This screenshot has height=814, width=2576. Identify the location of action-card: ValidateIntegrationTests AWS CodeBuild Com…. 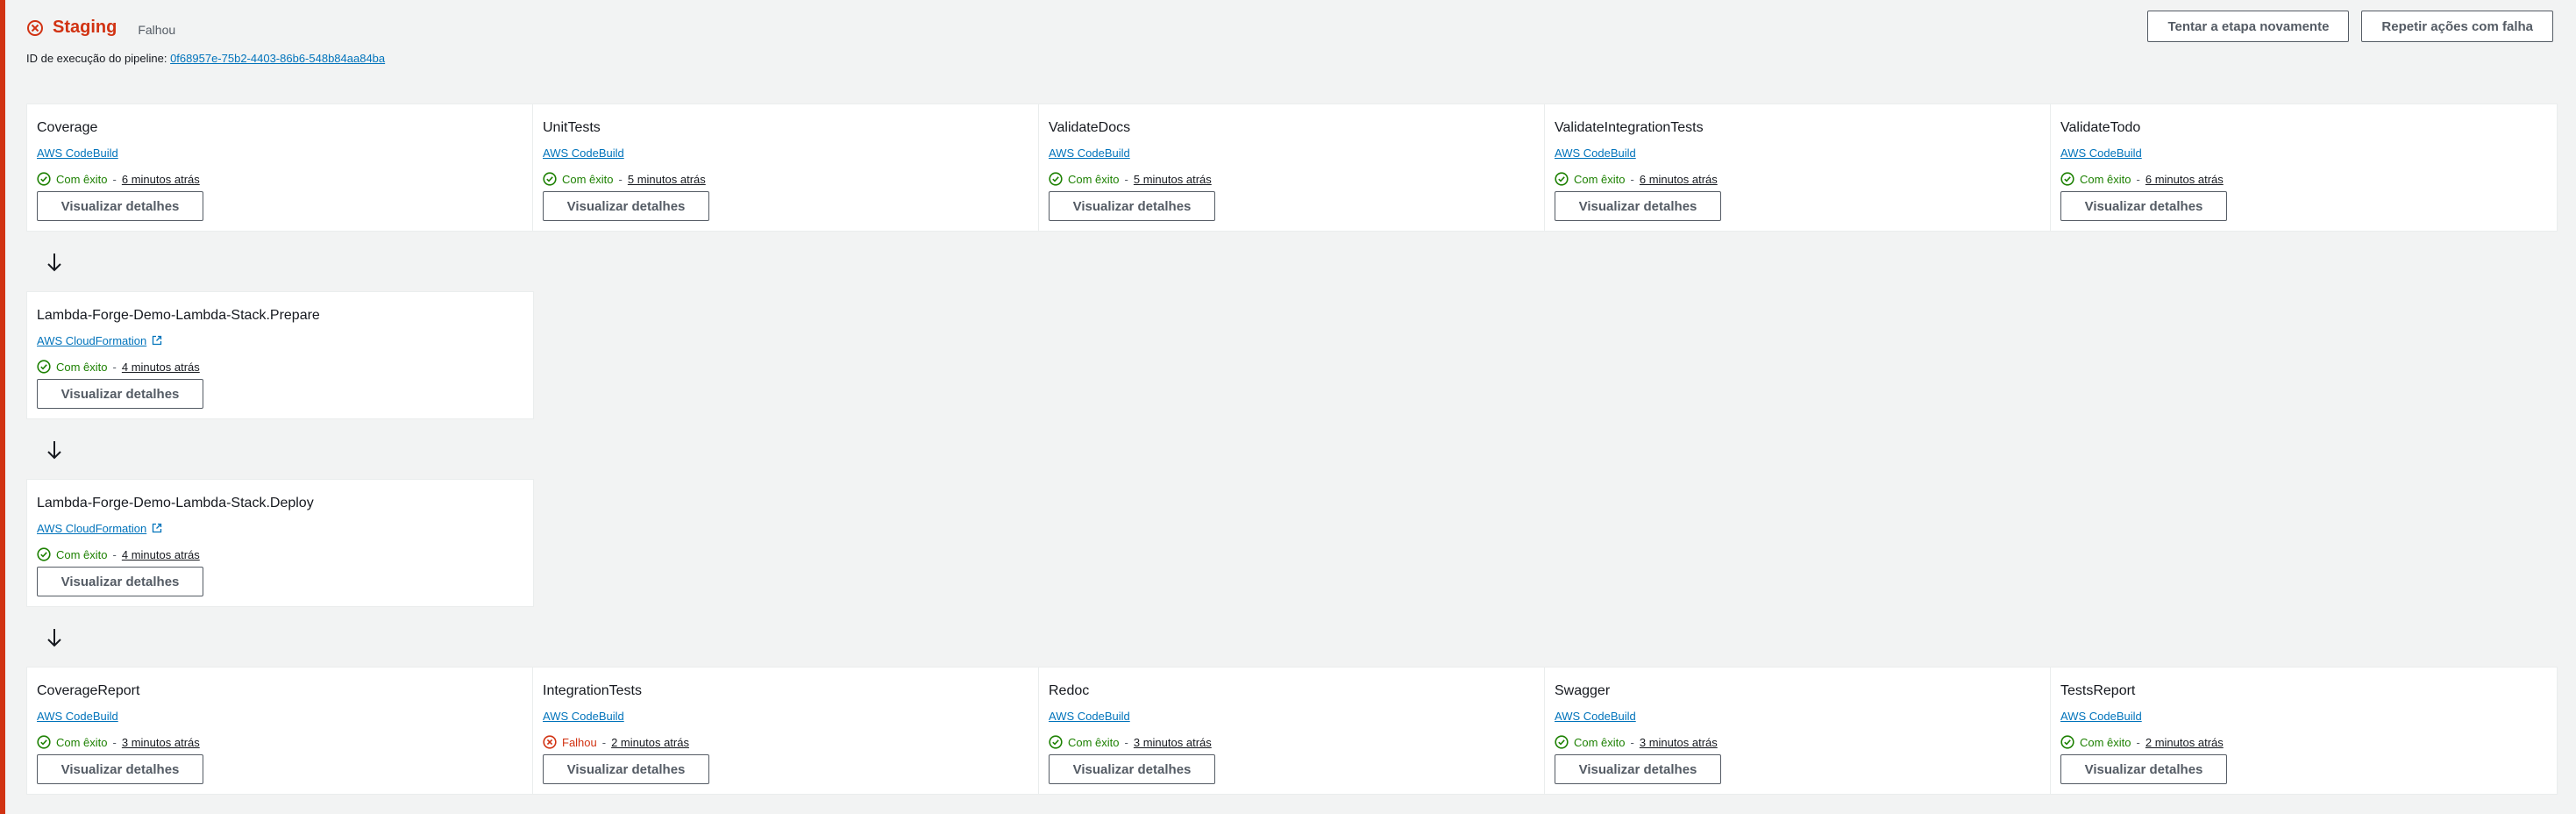
(1798, 168).